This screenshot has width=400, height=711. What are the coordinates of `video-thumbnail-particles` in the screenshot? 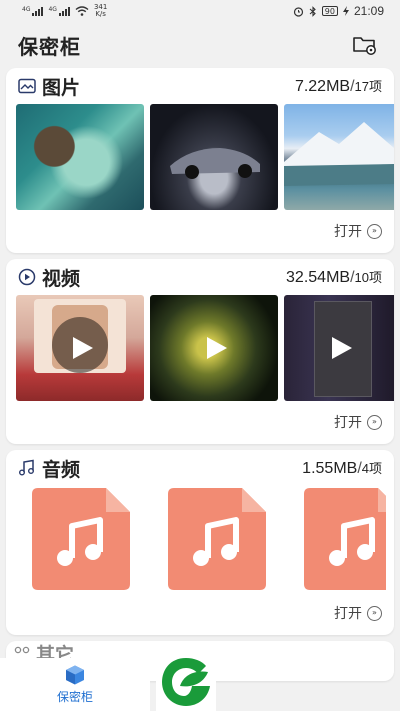 It's located at (214, 348).